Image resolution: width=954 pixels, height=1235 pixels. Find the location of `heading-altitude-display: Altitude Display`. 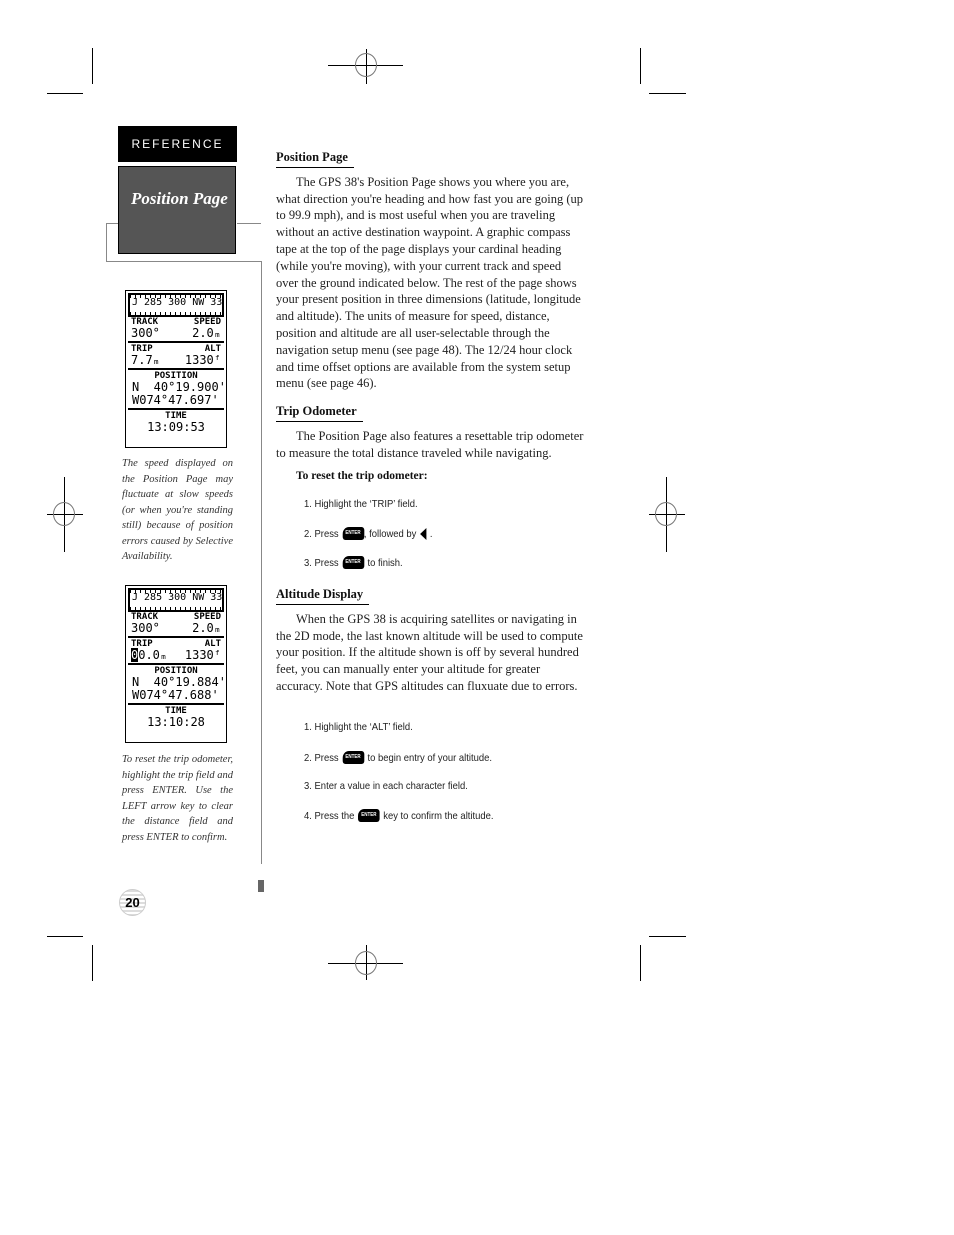

heading-altitude-display: Altitude Display is located at coordinates (323, 595).